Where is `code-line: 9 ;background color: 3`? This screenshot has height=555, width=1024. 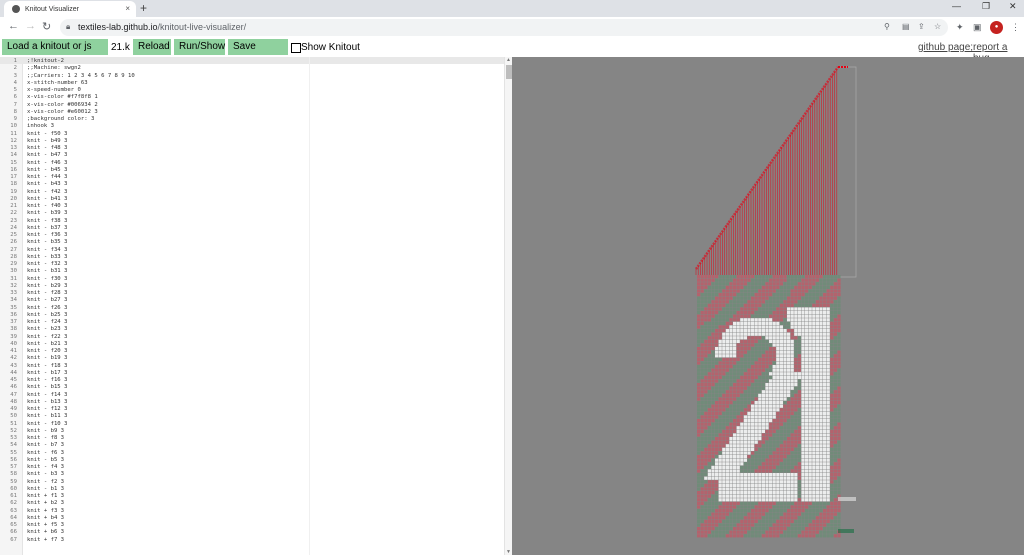 code-line: 9 ;background color: 3 is located at coordinates (252, 119).